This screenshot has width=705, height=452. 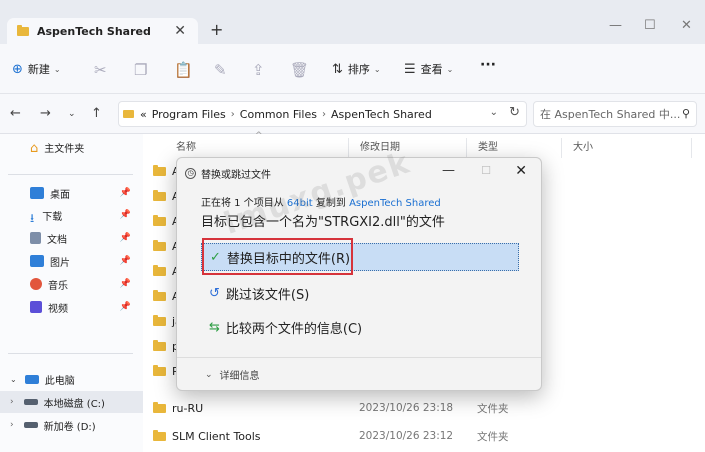 I want to click on status-text: 复制到, so click(x=330, y=203).